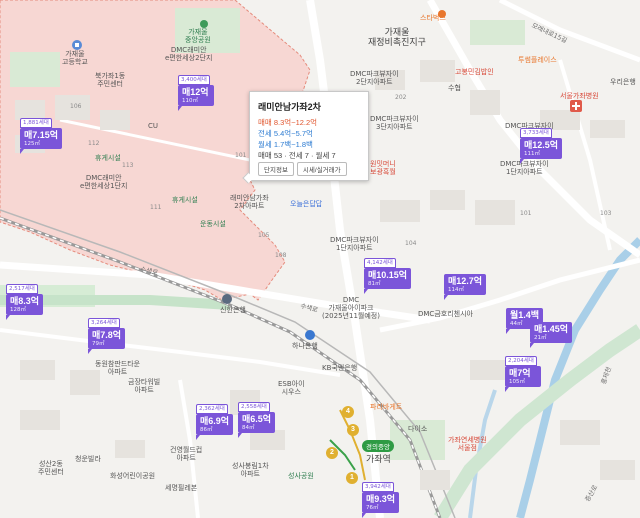 This screenshot has height=518, width=640. Describe the element at coordinates (254, 407) in the screenshot. I see `marker-household-count: 2,558세대` at that location.